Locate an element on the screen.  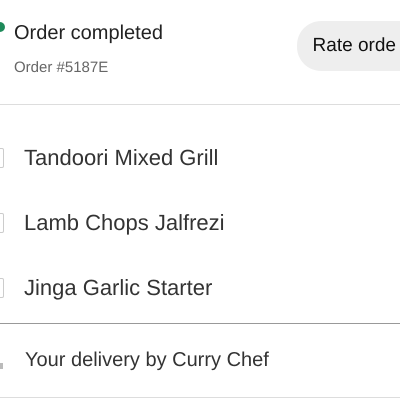
item-name: Jinga Garlic Starter is located at coordinates (118, 287).